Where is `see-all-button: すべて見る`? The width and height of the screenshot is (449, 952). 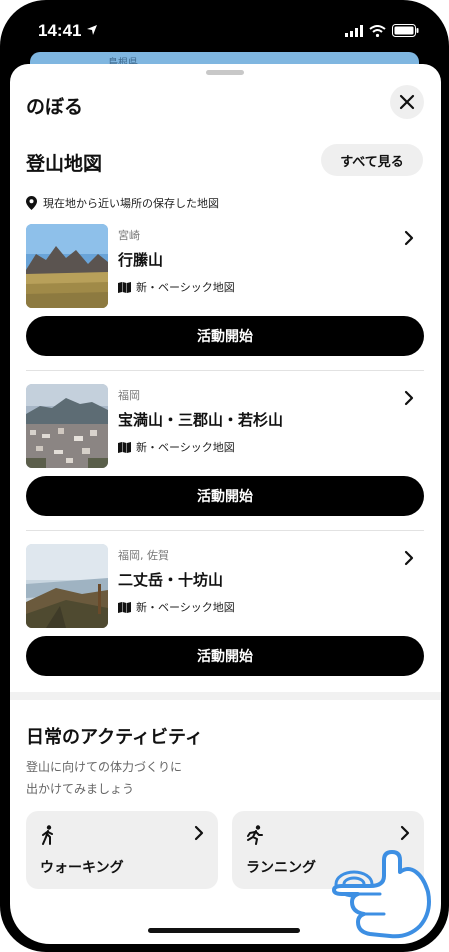
see-all-button: すべて見る is located at coordinates (372, 160).